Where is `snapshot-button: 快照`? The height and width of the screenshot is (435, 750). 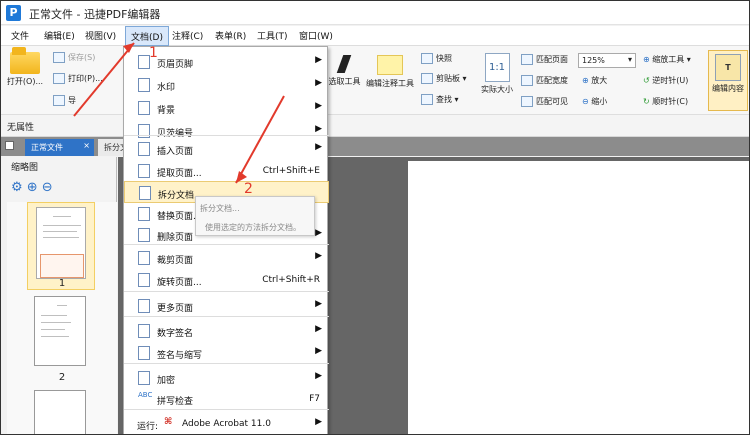 snapshot-button: 快照 is located at coordinates (436, 58).